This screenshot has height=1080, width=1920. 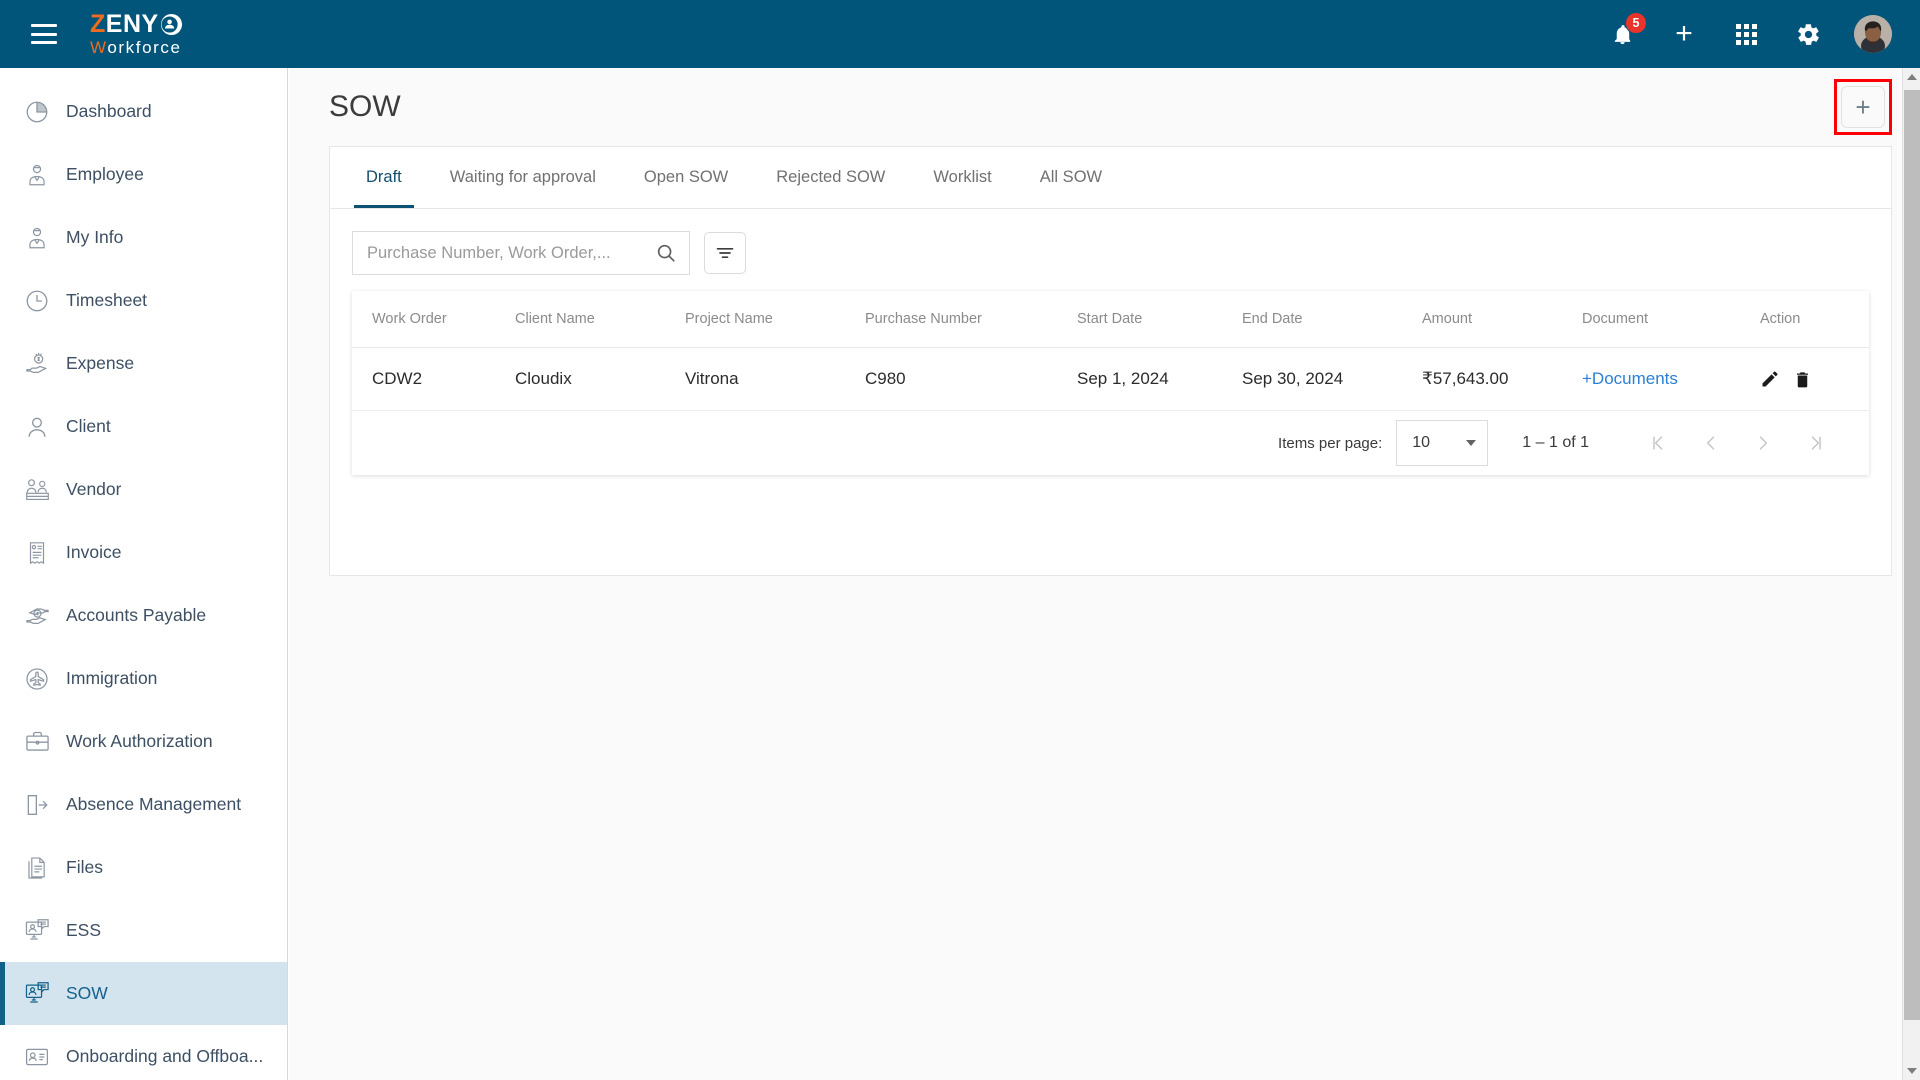 What do you see at coordinates (962, 177) in the screenshot?
I see `tab-worklist: Worklist` at bounding box center [962, 177].